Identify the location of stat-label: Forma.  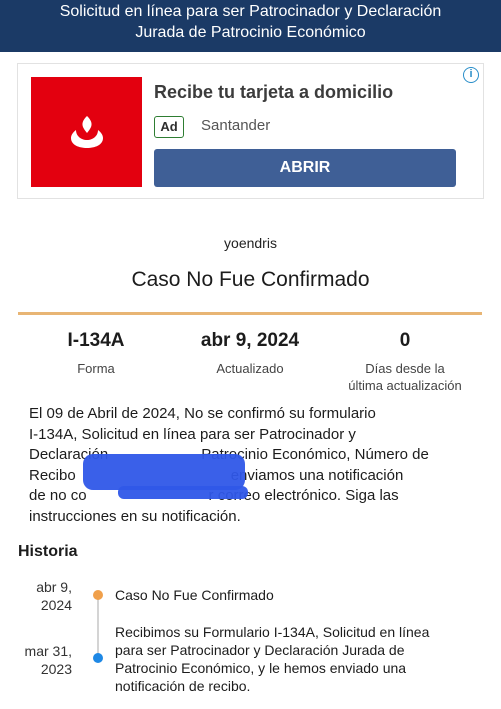
(96, 368).